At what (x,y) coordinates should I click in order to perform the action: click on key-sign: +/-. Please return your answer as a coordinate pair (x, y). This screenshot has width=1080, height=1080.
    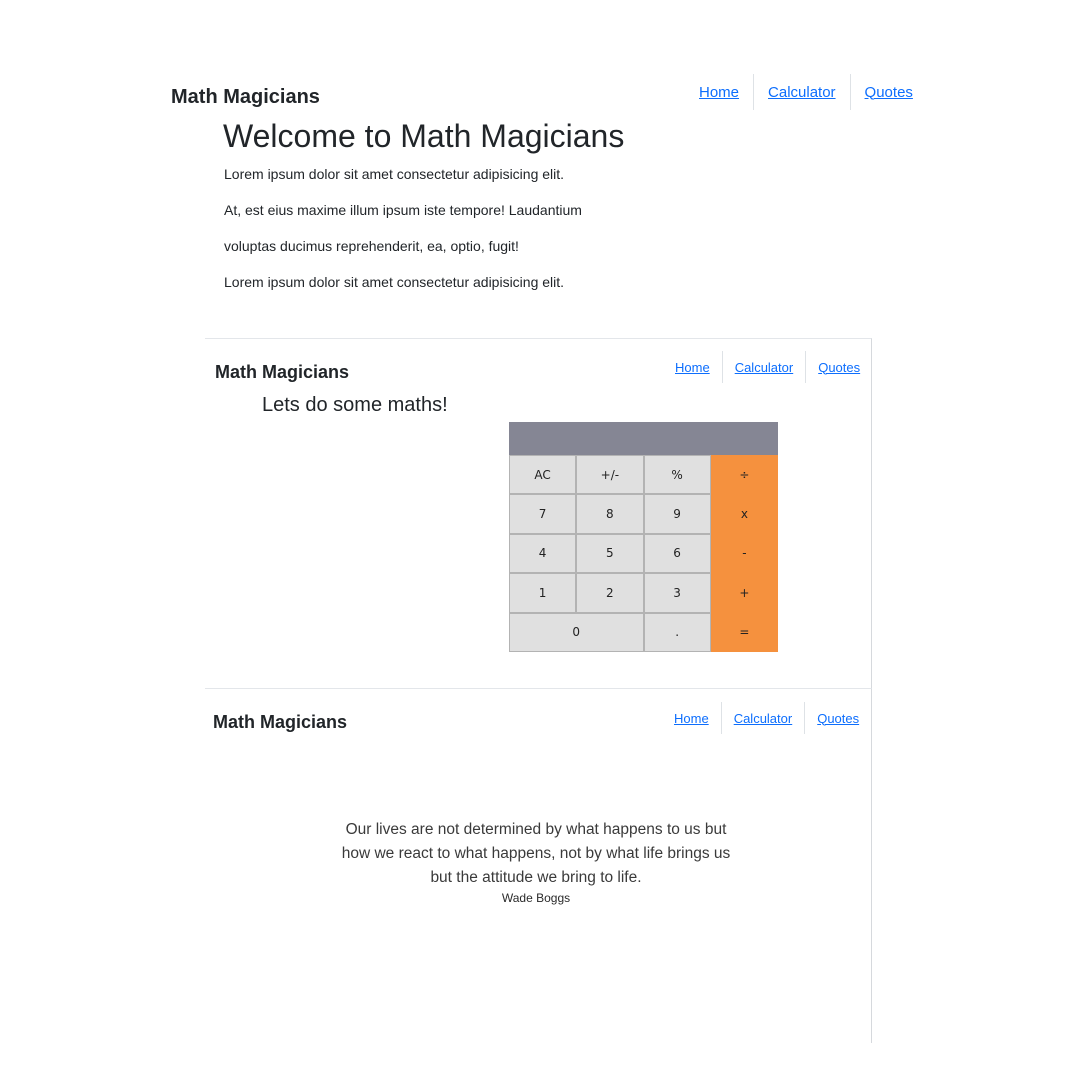
    Looking at the image, I should click on (610, 475).